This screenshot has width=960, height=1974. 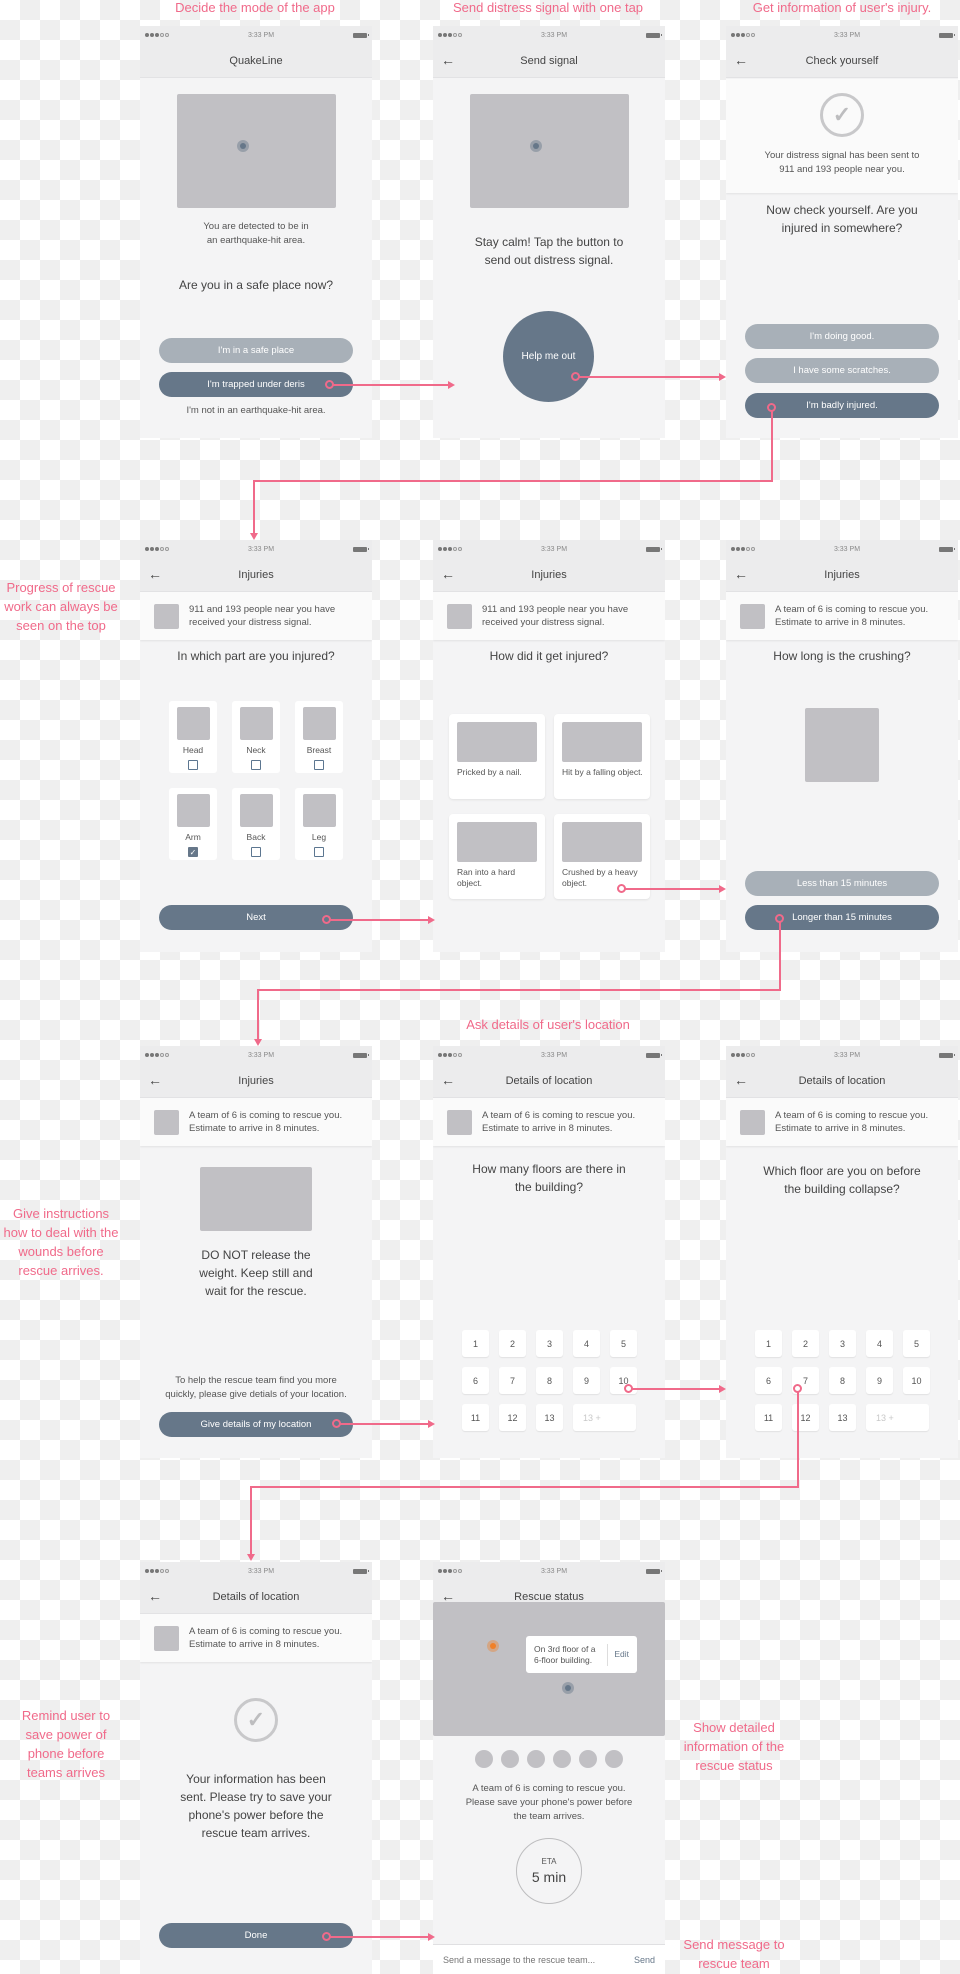 I want to click on cause-card-crushed: Crushed by a heavy object., so click(x=602, y=856).